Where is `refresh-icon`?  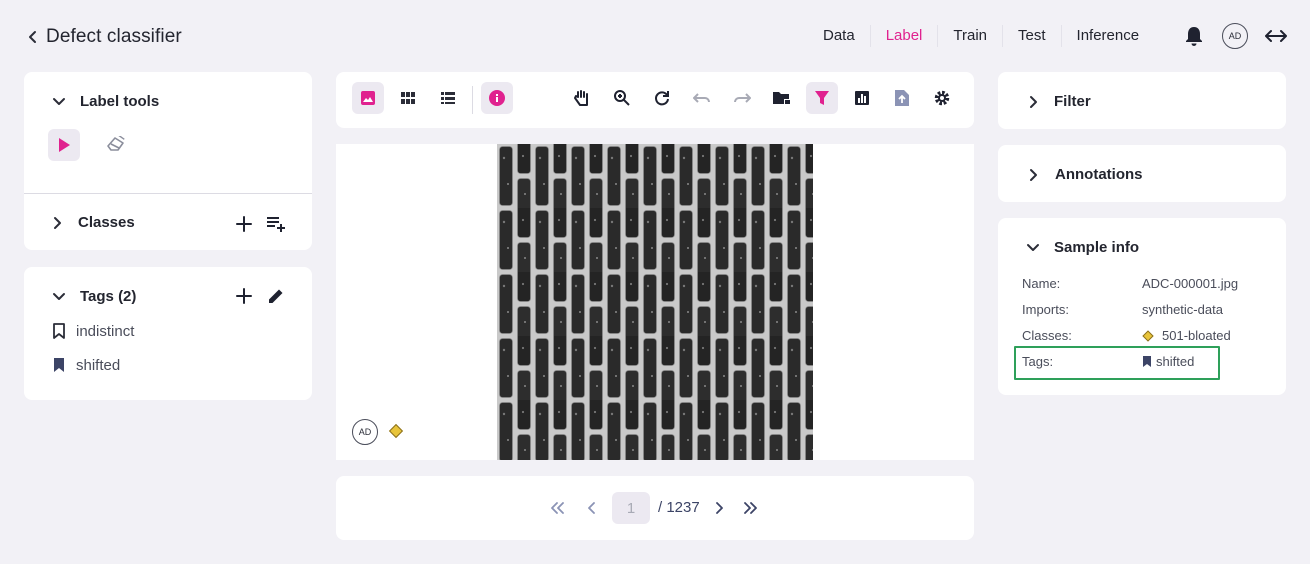
refresh-icon is located at coordinates (662, 98).